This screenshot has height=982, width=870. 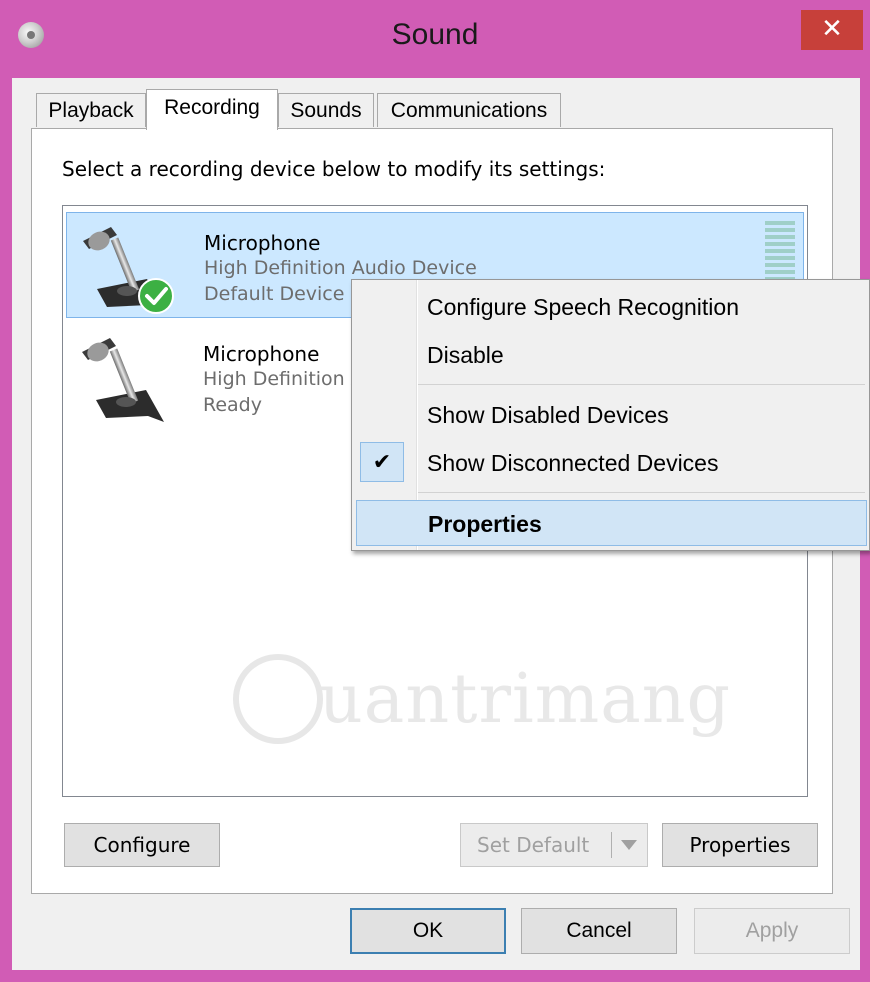 What do you see at coordinates (740, 845) in the screenshot?
I see `properties-button: Properties` at bounding box center [740, 845].